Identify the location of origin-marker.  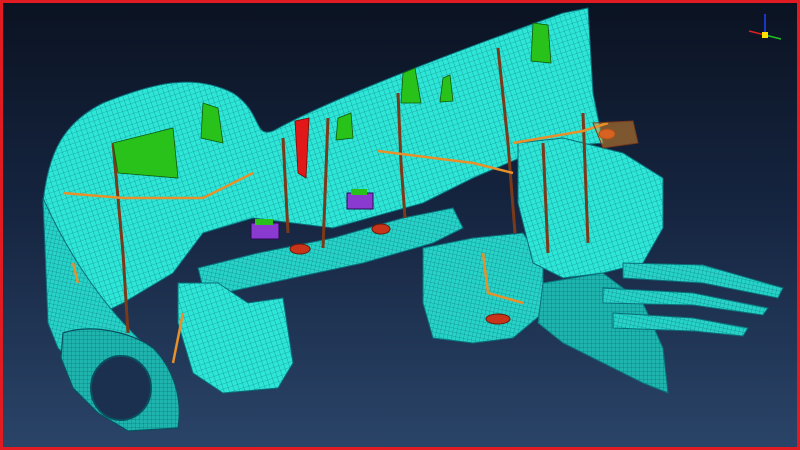
(765, 35).